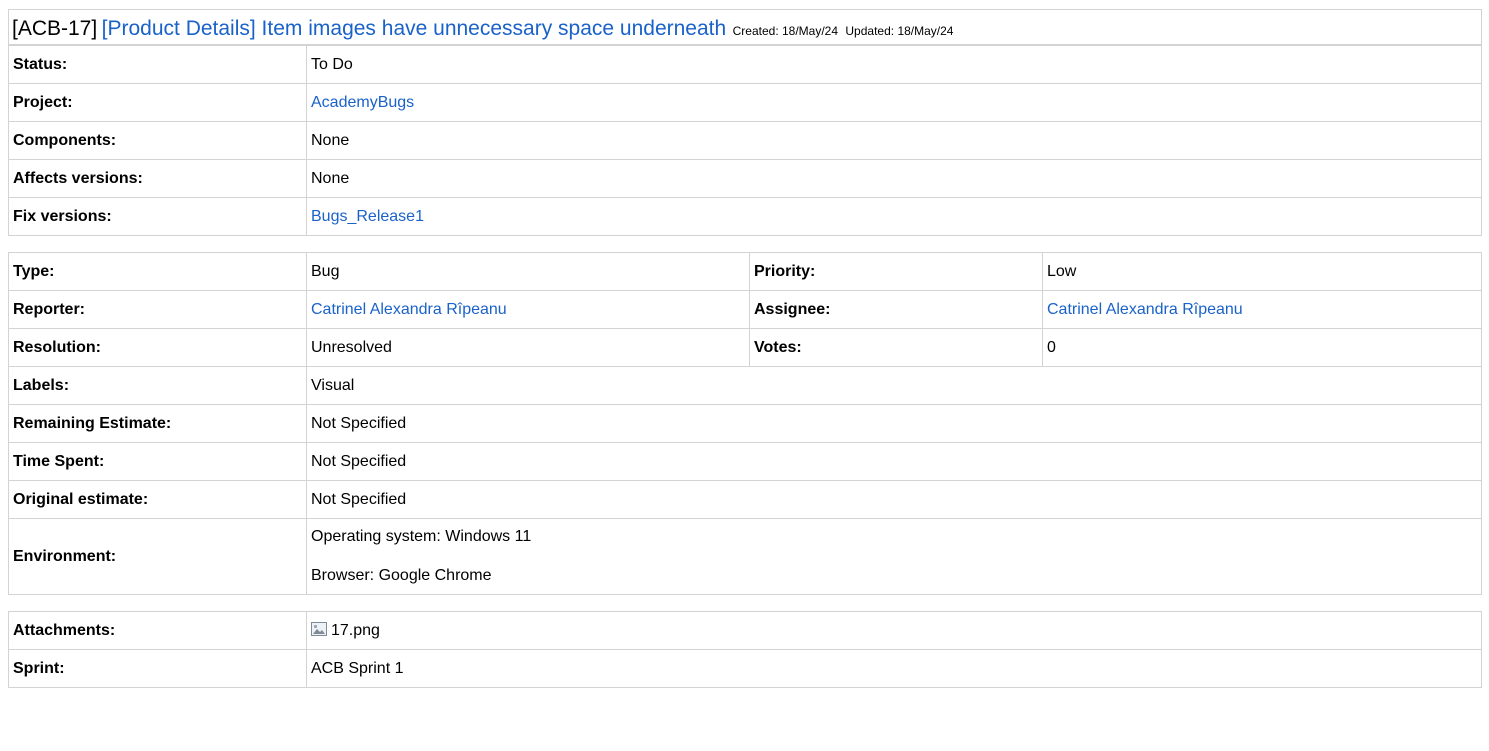 Image resolution: width=1489 pixels, height=751 pixels. I want to click on status-value: To Do, so click(894, 64).